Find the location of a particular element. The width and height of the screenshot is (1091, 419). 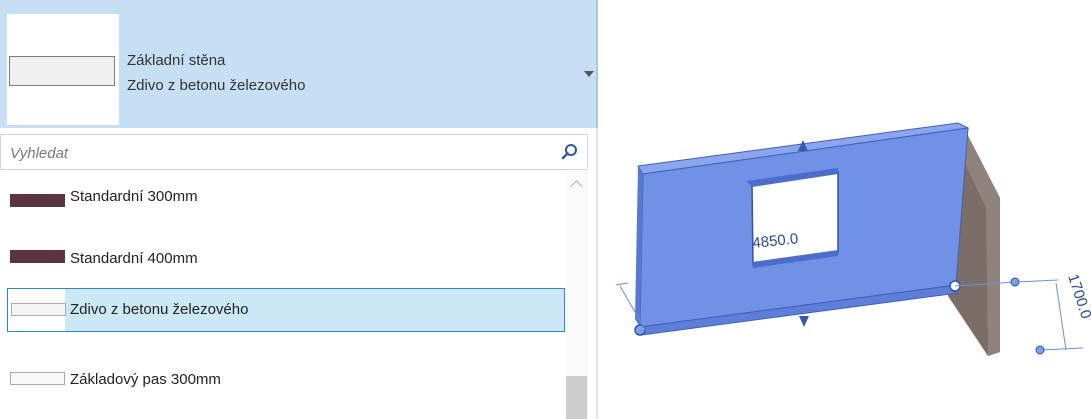

scroll-up-icon is located at coordinates (576, 186).